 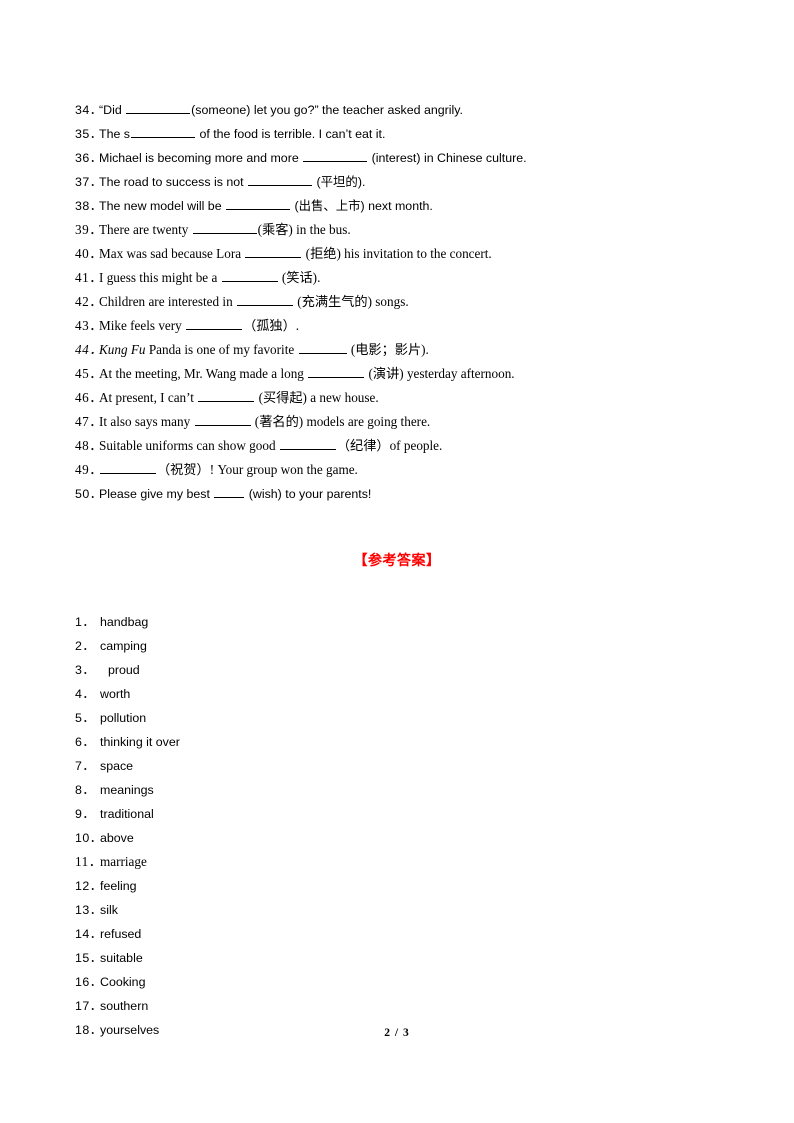 What do you see at coordinates (89, 910) in the screenshot?
I see `answer-number: 13．` at bounding box center [89, 910].